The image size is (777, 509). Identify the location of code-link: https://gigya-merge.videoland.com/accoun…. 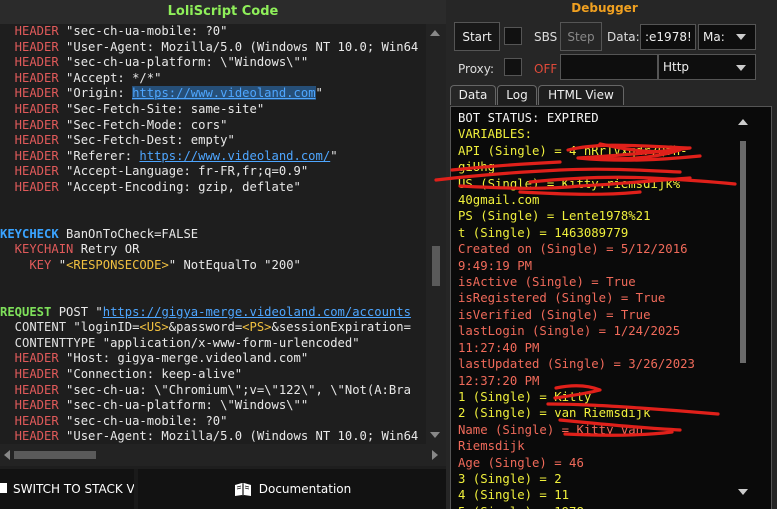
(257, 312).